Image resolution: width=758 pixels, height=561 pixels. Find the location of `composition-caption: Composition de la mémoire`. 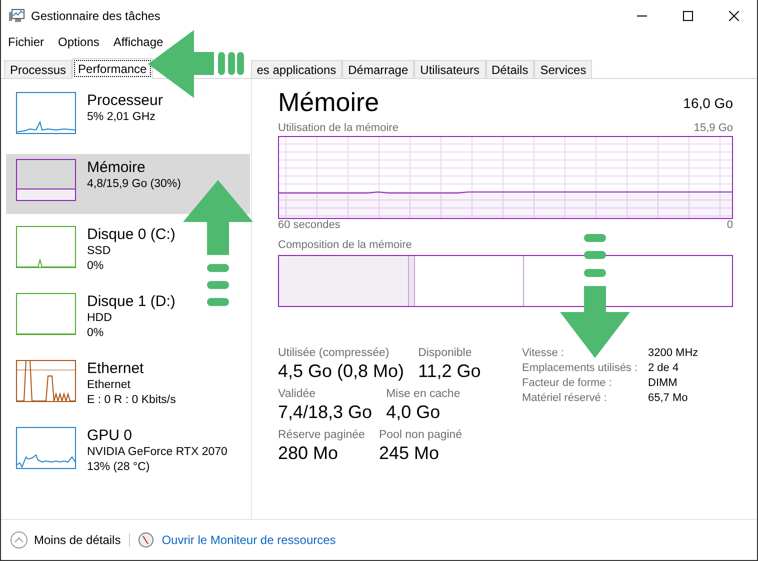

composition-caption: Composition de la mémoire is located at coordinates (345, 245).